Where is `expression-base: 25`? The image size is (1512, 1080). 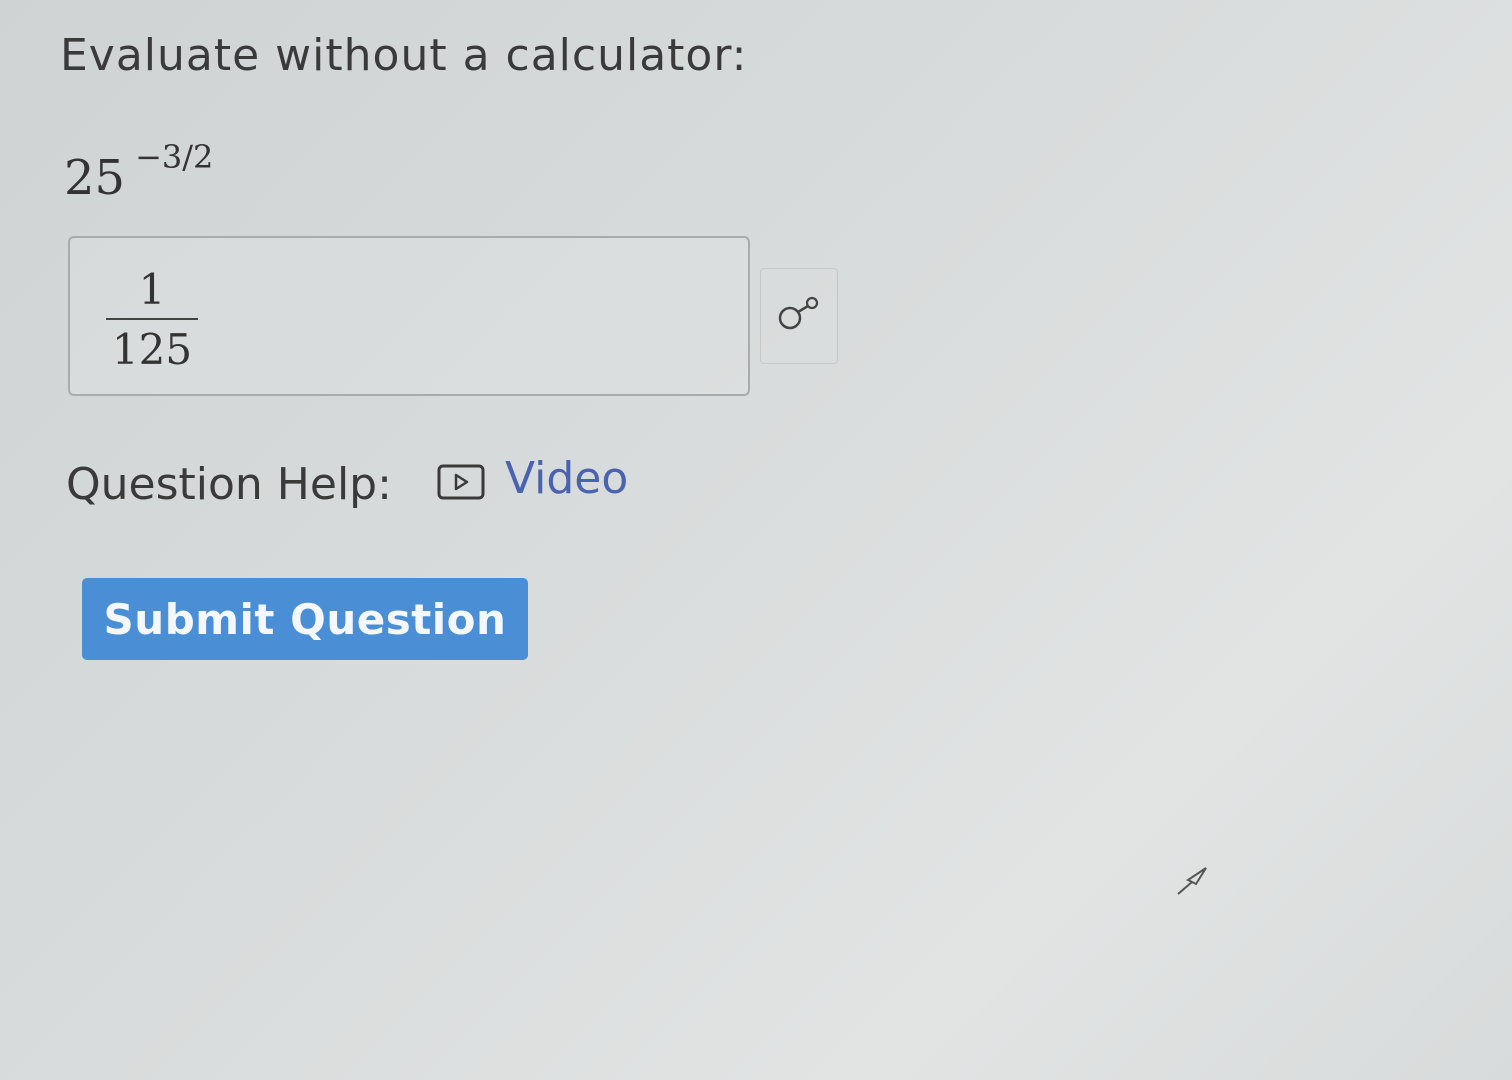 expression-base: 25 is located at coordinates (95, 178).